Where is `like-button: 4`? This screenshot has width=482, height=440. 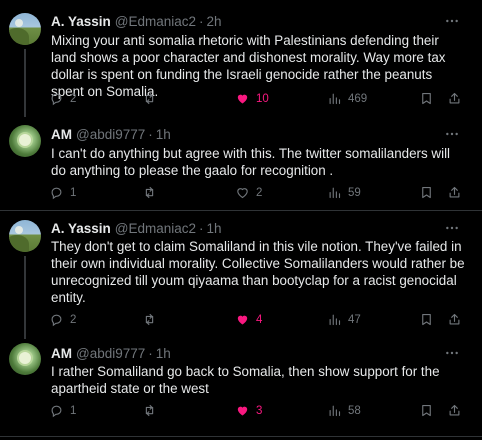 like-button: 4 is located at coordinates (248, 319).